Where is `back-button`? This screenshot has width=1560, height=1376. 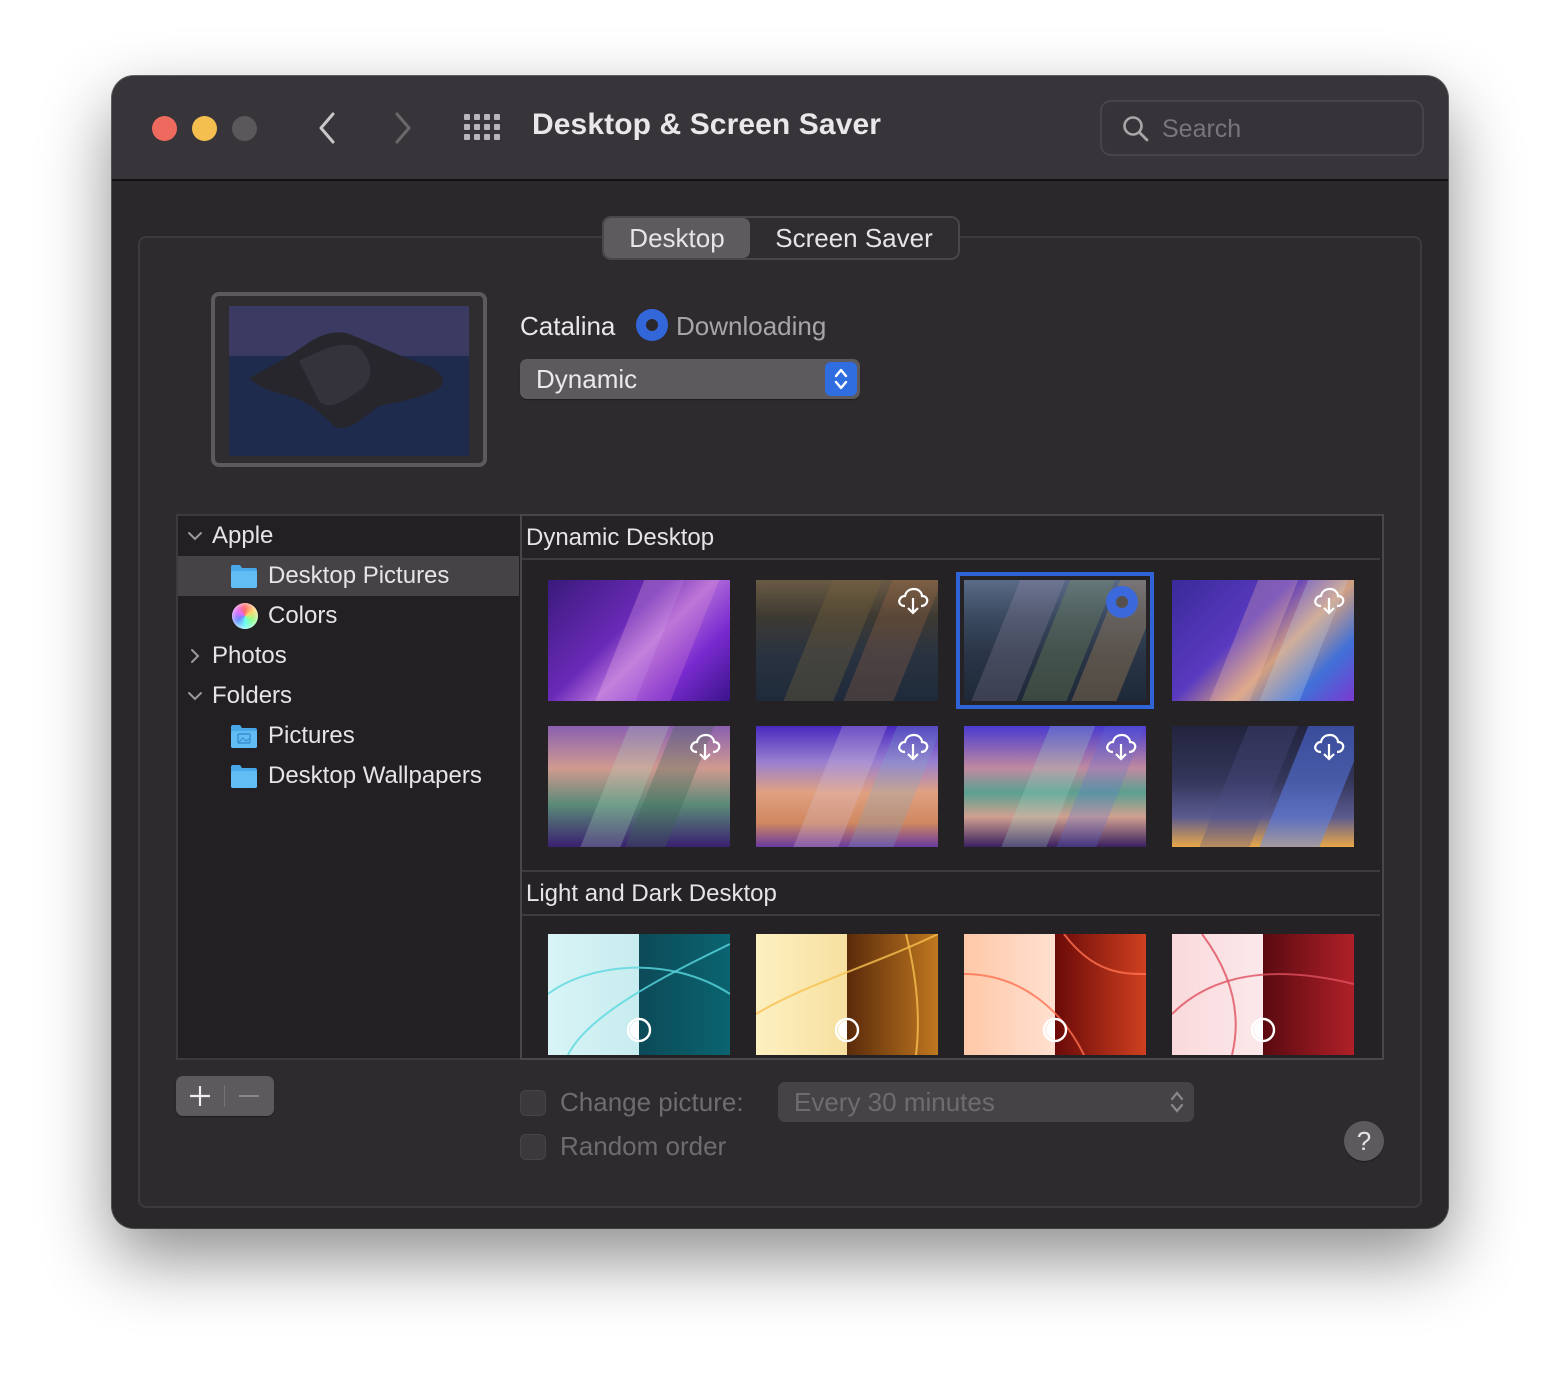 back-button is located at coordinates (327, 128).